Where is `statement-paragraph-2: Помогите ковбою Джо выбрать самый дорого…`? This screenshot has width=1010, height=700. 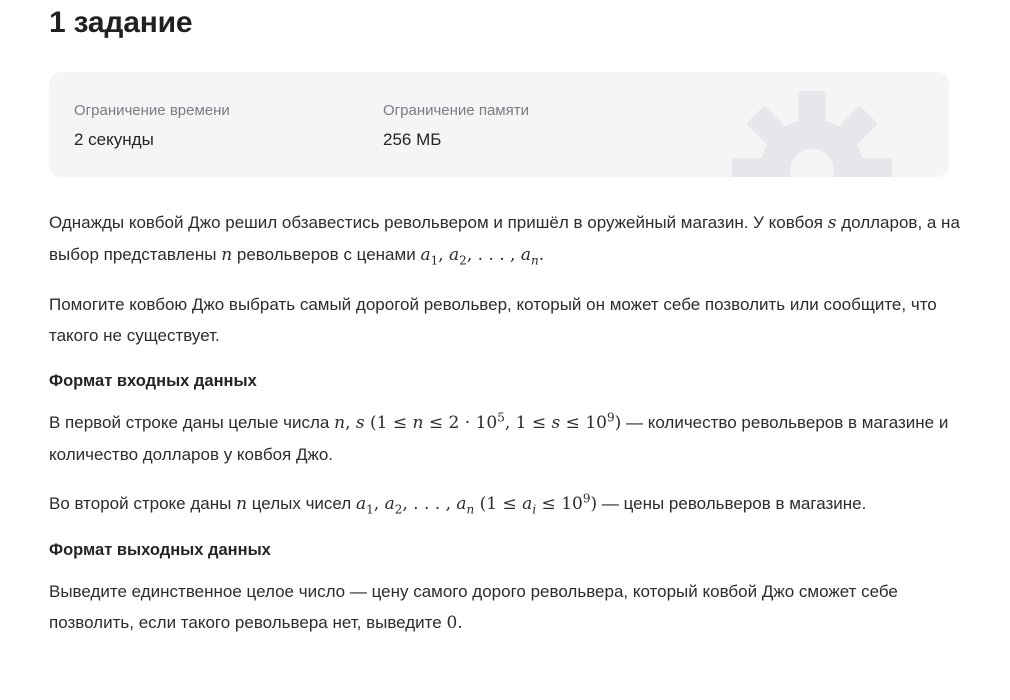
statement-paragraph-2: Помогите ковбою Джо выбрать самый дорого… is located at coordinates (493, 320).